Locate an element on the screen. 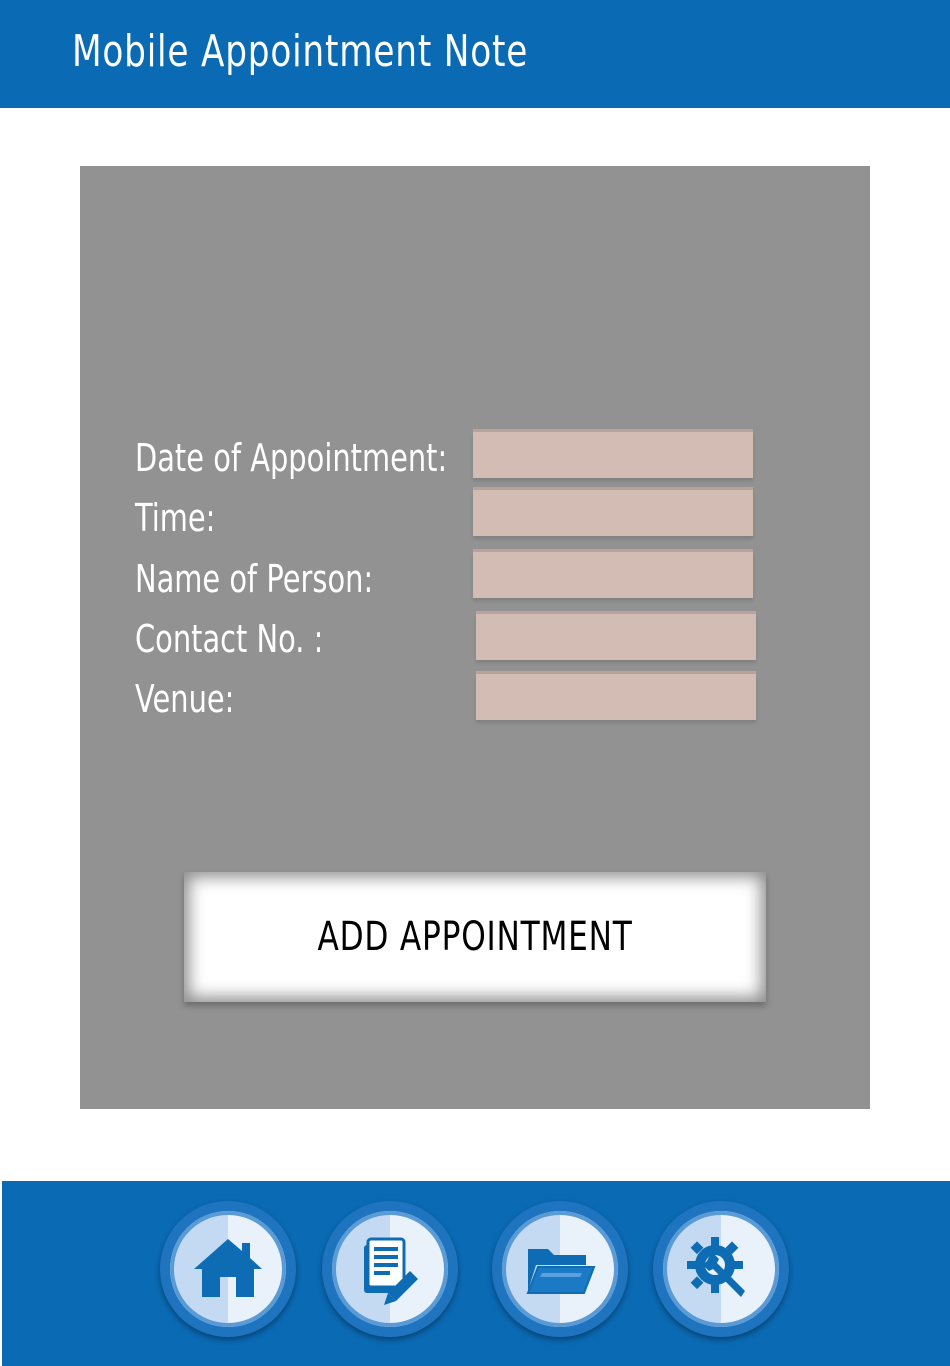  nav-home-button is located at coordinates (228, 1269).